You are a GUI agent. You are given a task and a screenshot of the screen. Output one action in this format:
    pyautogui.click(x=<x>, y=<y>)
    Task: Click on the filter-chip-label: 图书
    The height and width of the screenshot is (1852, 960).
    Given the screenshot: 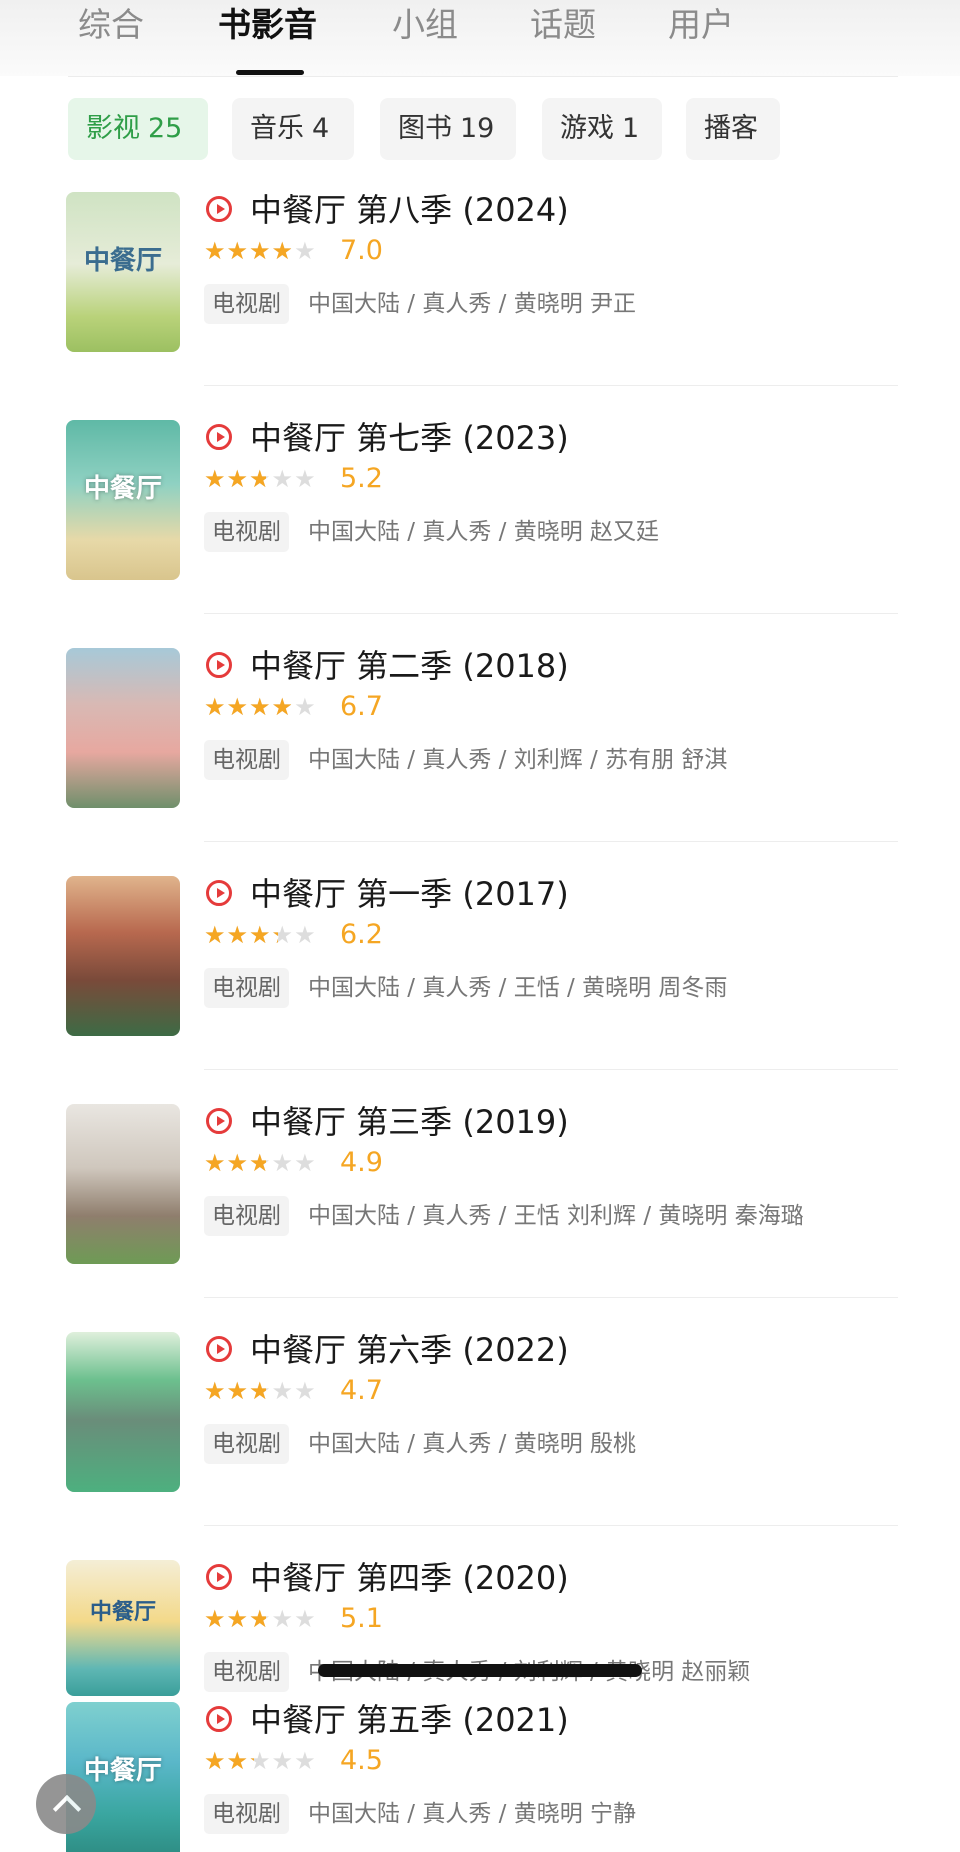 What is the action you would take?
    pyautogui.click(x=425, y=128)
    